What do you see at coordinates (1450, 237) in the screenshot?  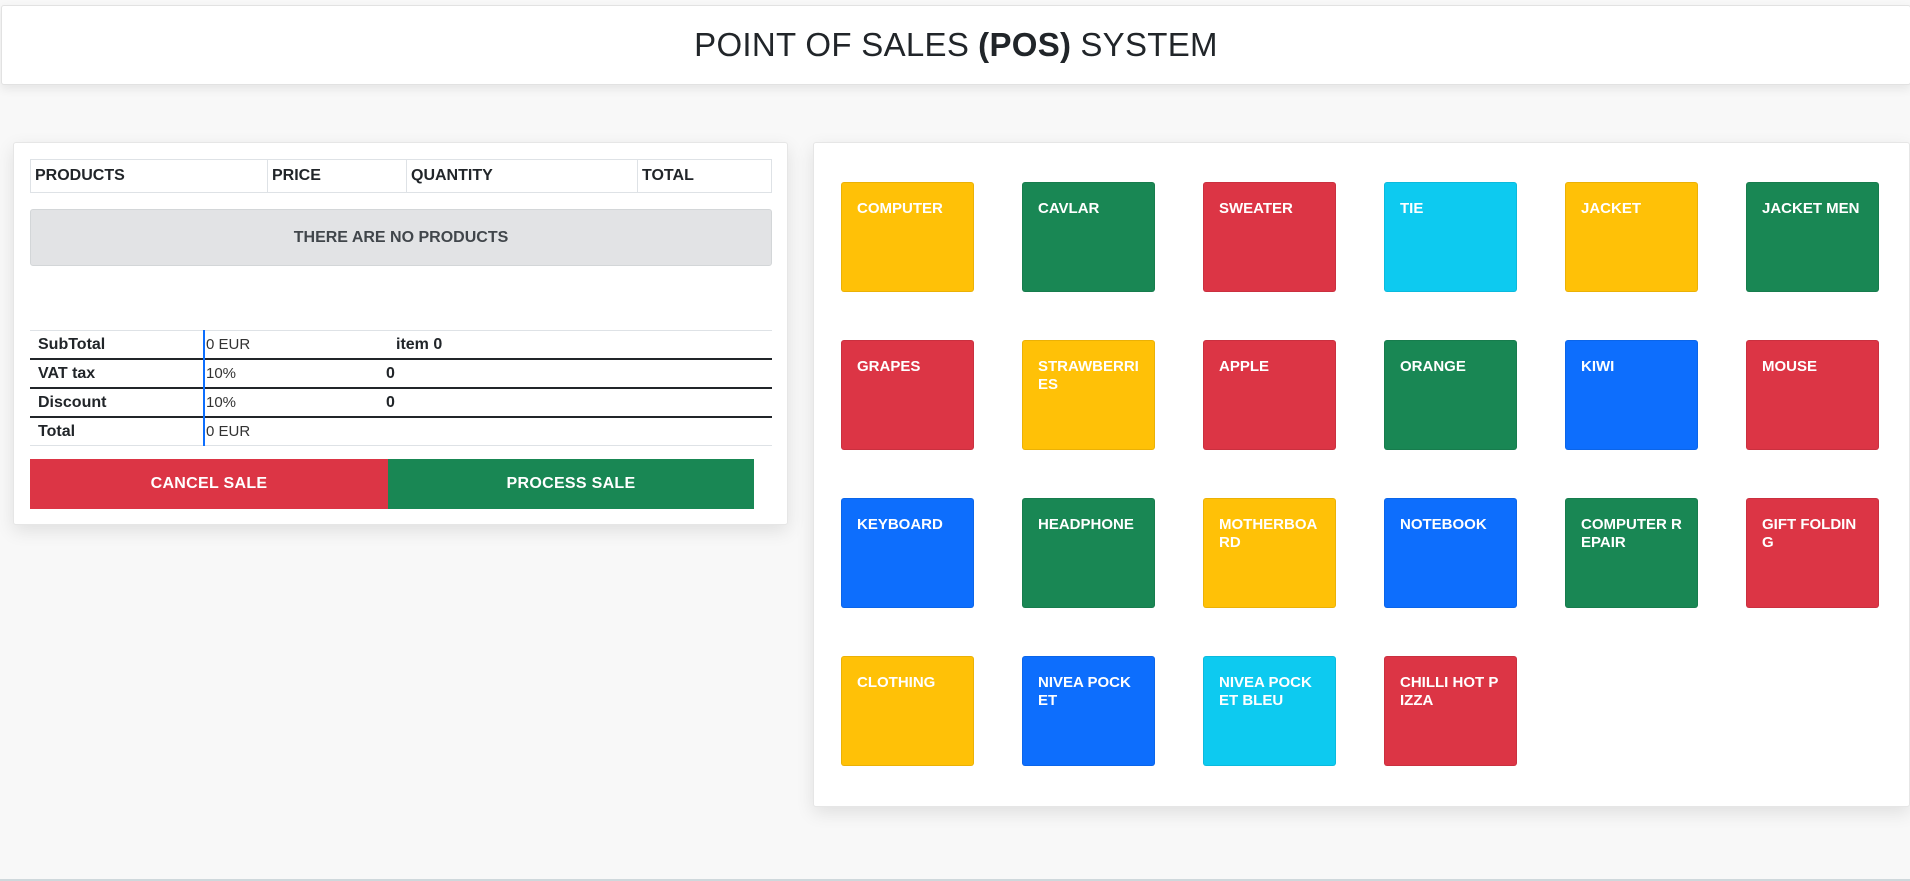 I see `product-tile: TIE` at bounding box center [1450, 237].